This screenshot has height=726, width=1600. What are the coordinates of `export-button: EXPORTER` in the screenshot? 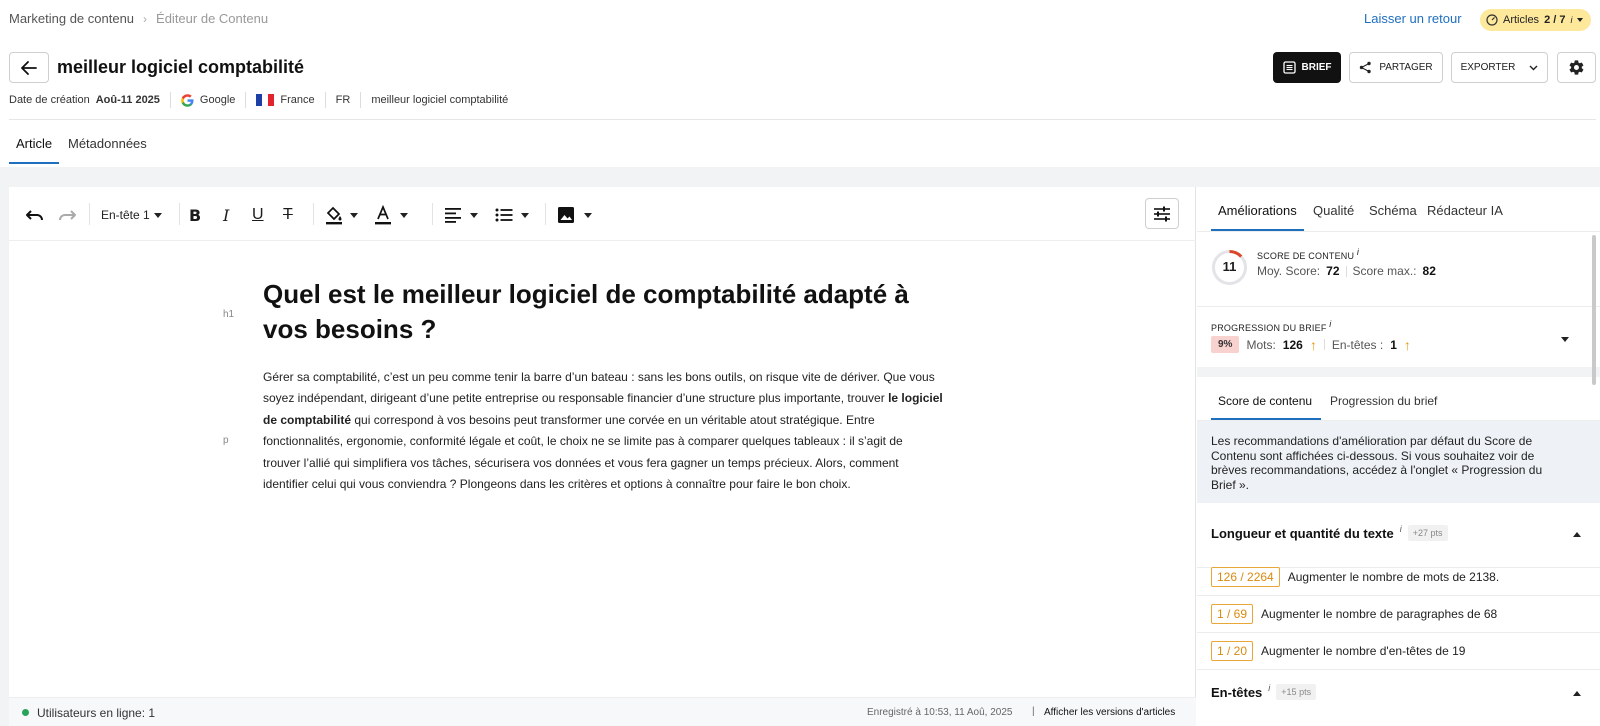 It's located at (1499, 67).